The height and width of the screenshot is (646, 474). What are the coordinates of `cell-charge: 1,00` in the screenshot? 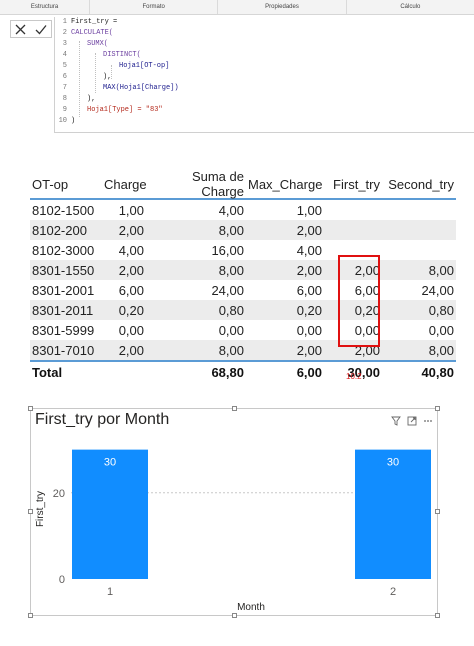 It's located at (131, 210).